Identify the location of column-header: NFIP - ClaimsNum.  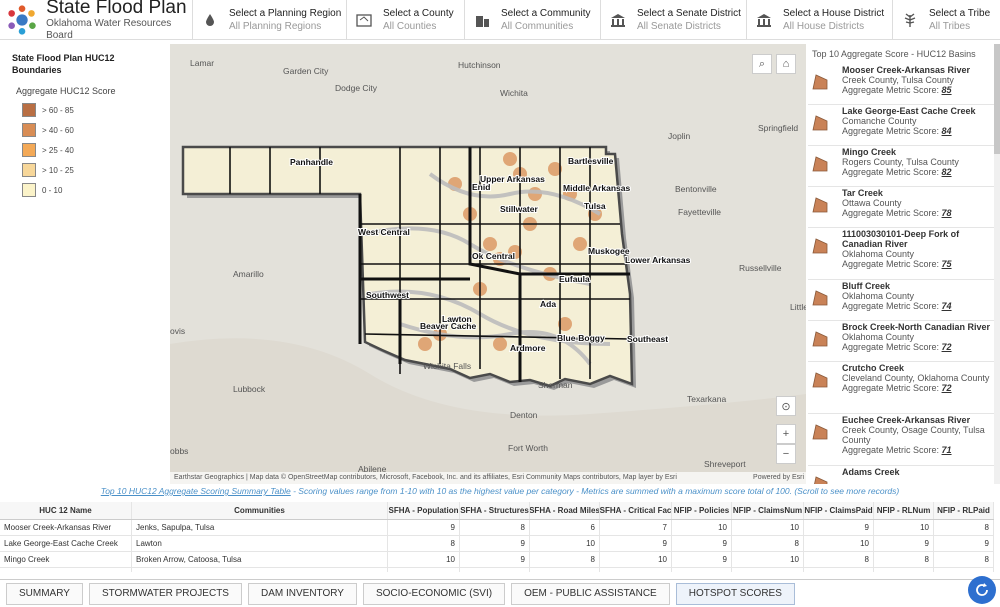
(768, 510).